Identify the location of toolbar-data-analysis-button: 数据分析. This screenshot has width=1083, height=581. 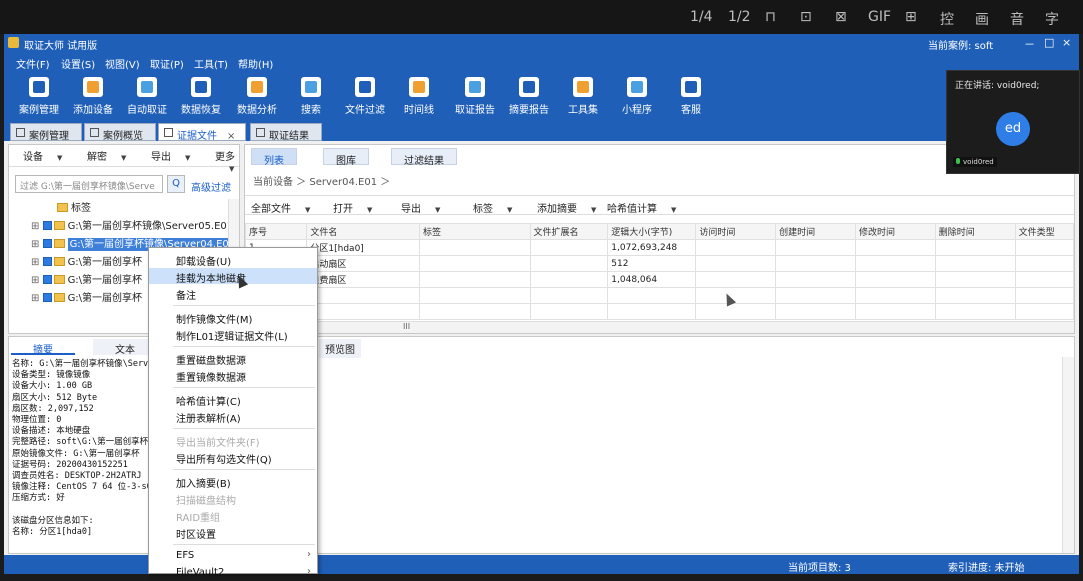
(257, 97).